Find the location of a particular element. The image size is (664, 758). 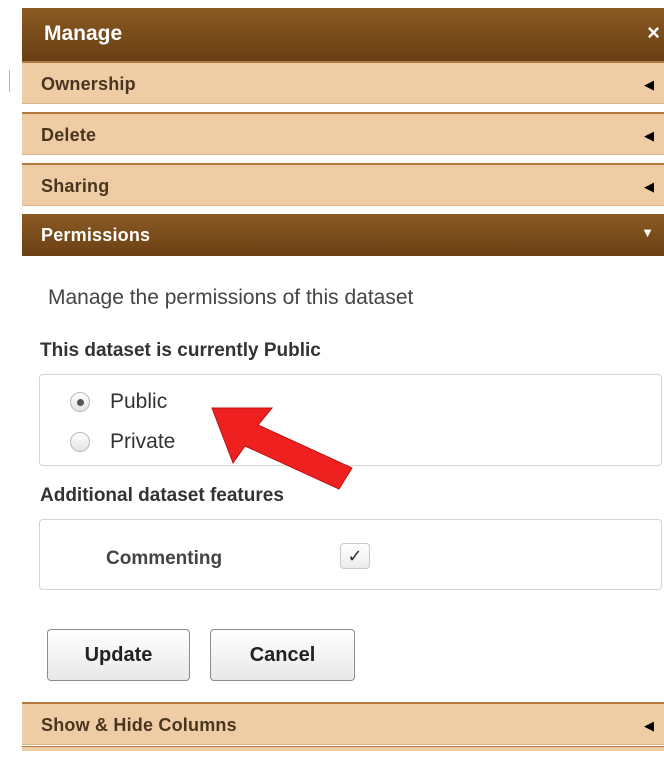

section-label: Permissions is located at coordinates (96, 235).